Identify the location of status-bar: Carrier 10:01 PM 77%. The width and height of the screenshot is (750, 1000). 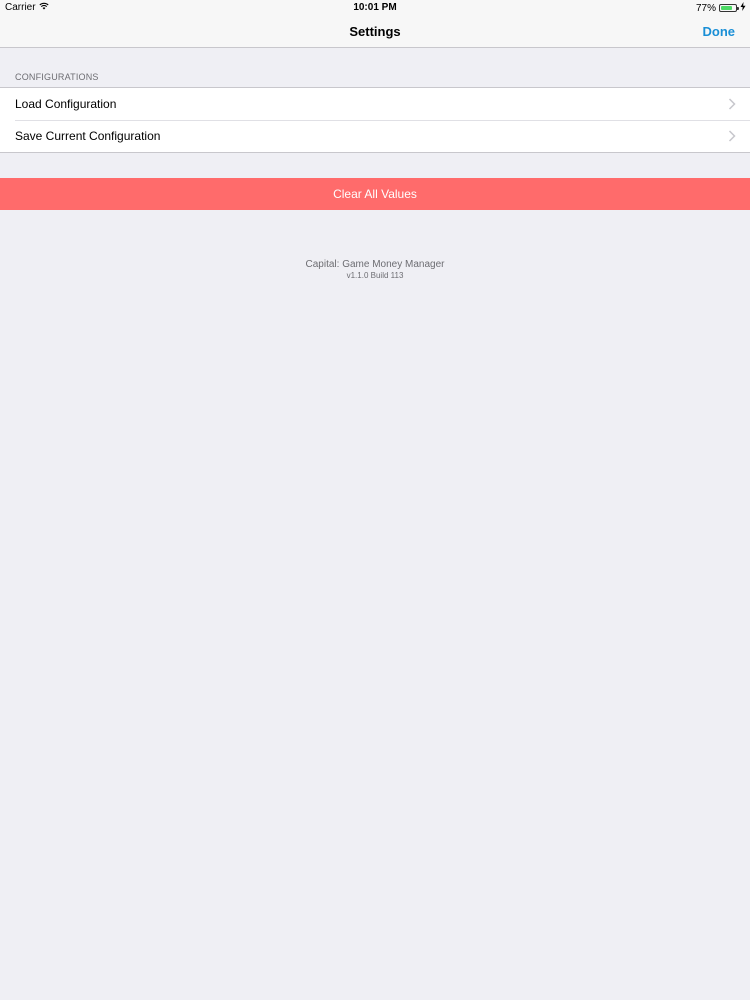
(375, 8).